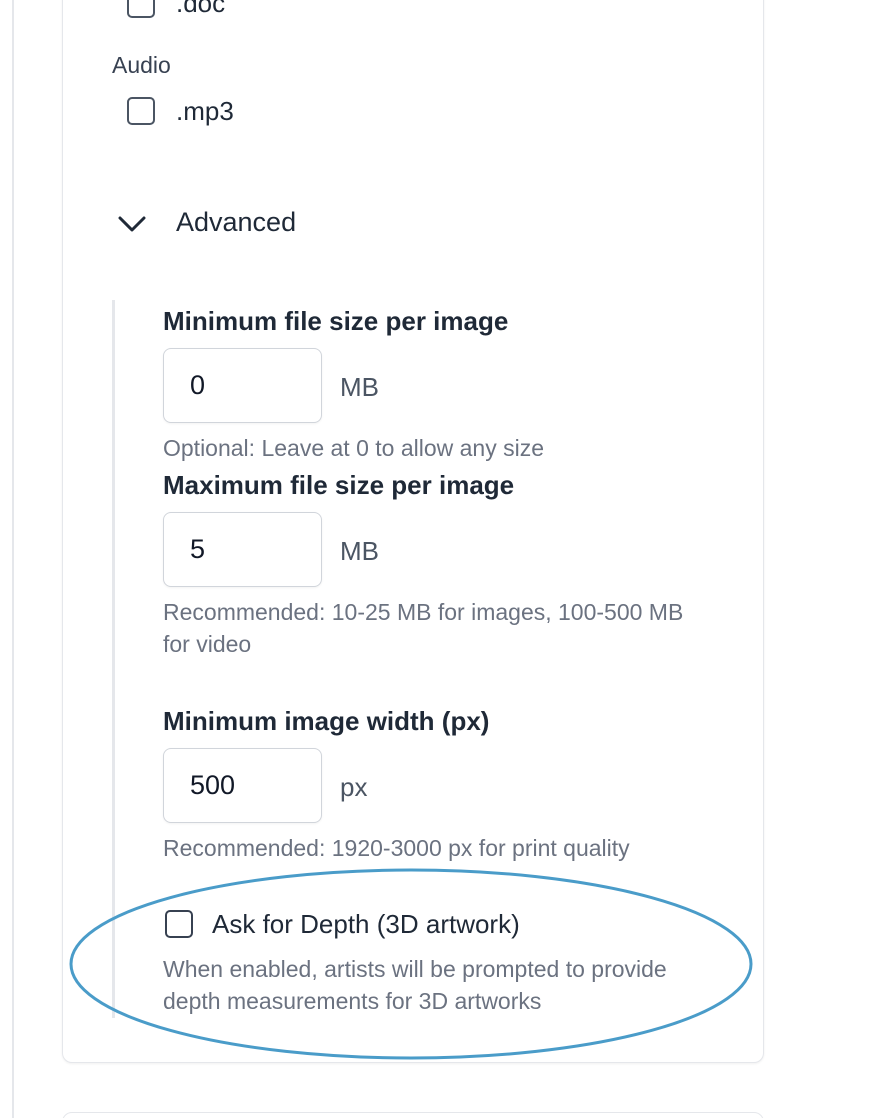 This screenshot has height=1118, width=878. What do you see at coordinates (354, 448) in the screenshot?
I see `min-file-size-help: Optional: Leave at 0 to allow any size` at bounding box center [354, 448].